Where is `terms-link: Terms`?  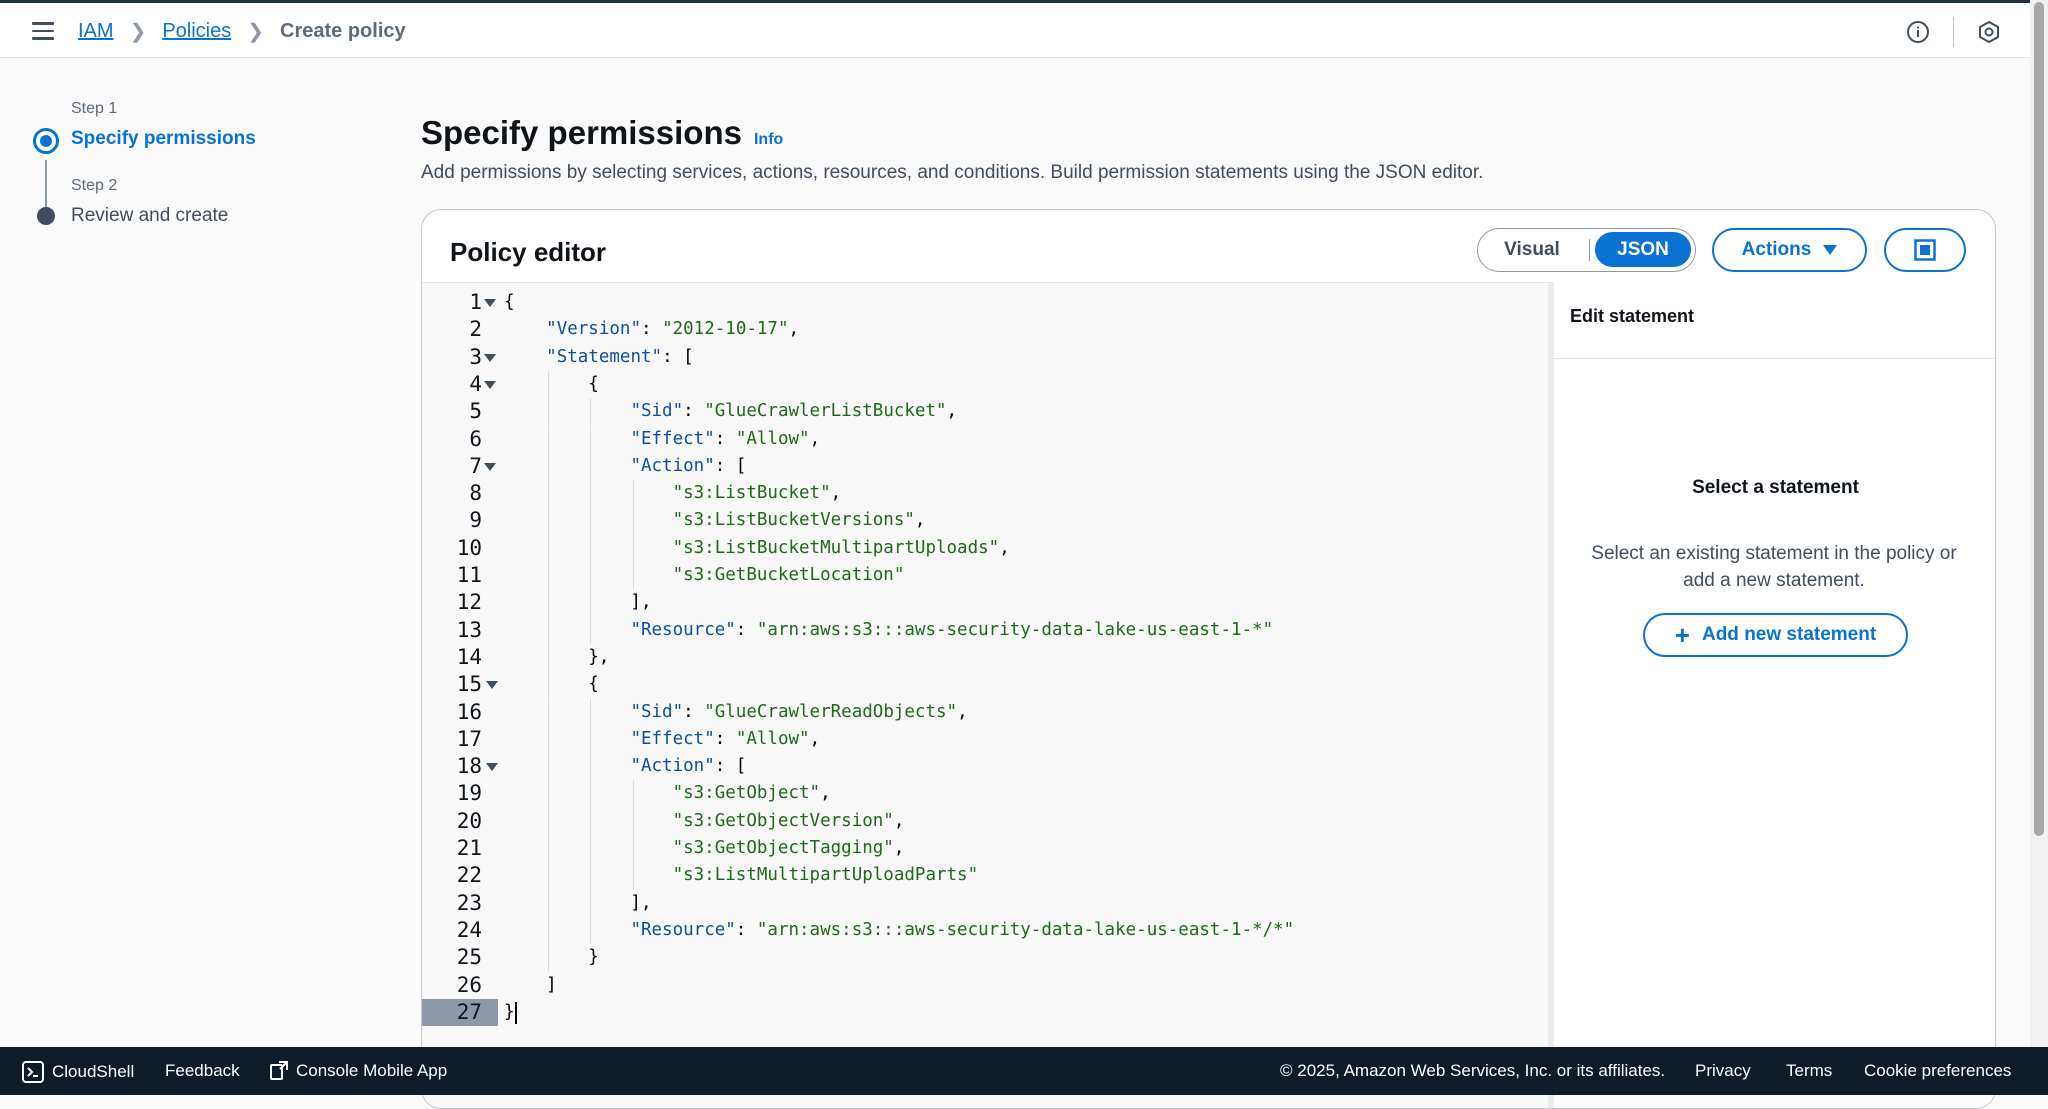
terms-link: Terms is located at coordinates (1809, 1071).